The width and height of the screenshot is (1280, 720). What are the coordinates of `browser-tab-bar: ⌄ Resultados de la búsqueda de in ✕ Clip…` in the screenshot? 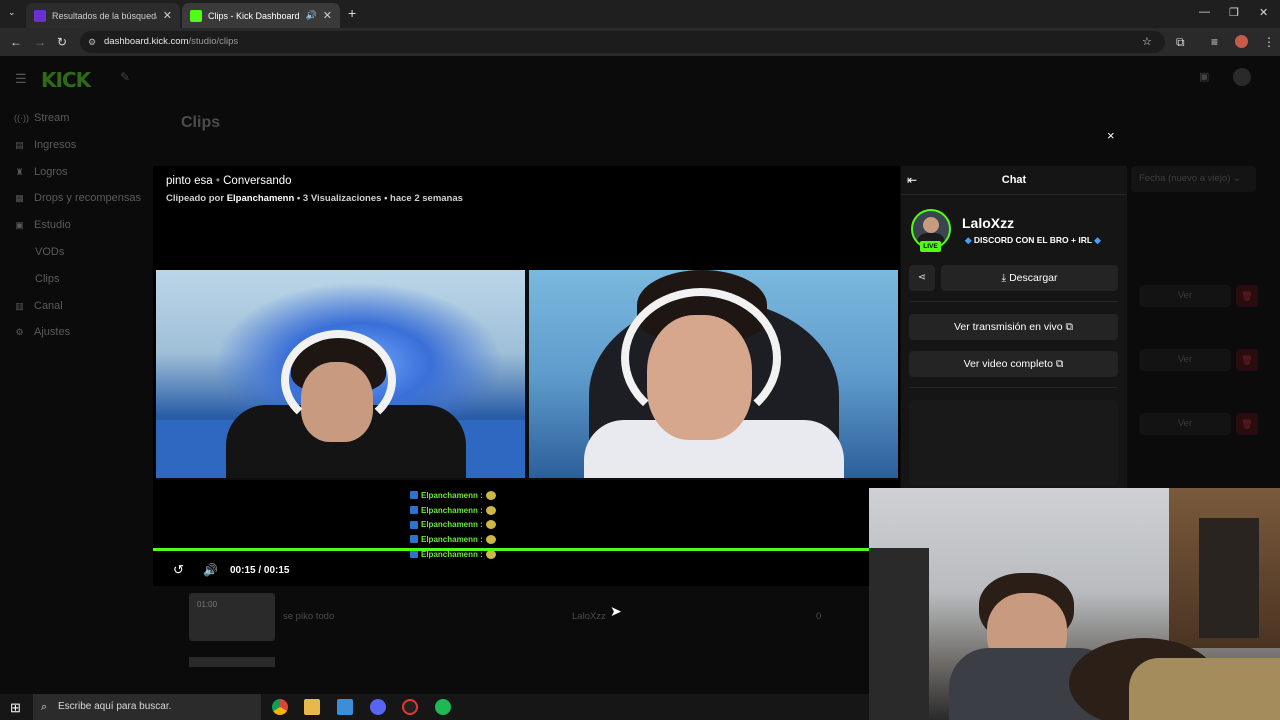 It's located at (640, 14).